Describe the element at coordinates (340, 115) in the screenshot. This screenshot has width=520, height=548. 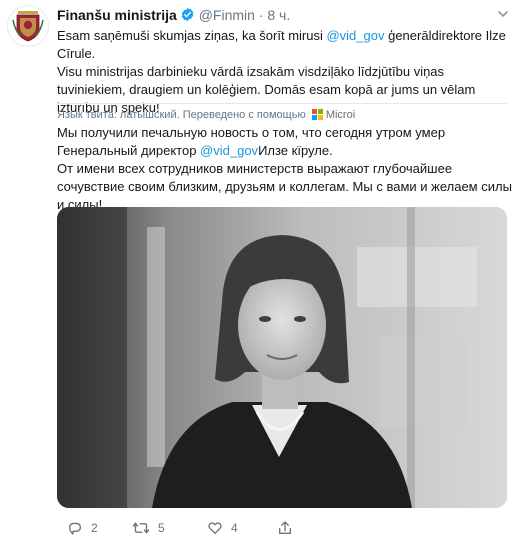
I see `translation-provider: Microi` at that location.